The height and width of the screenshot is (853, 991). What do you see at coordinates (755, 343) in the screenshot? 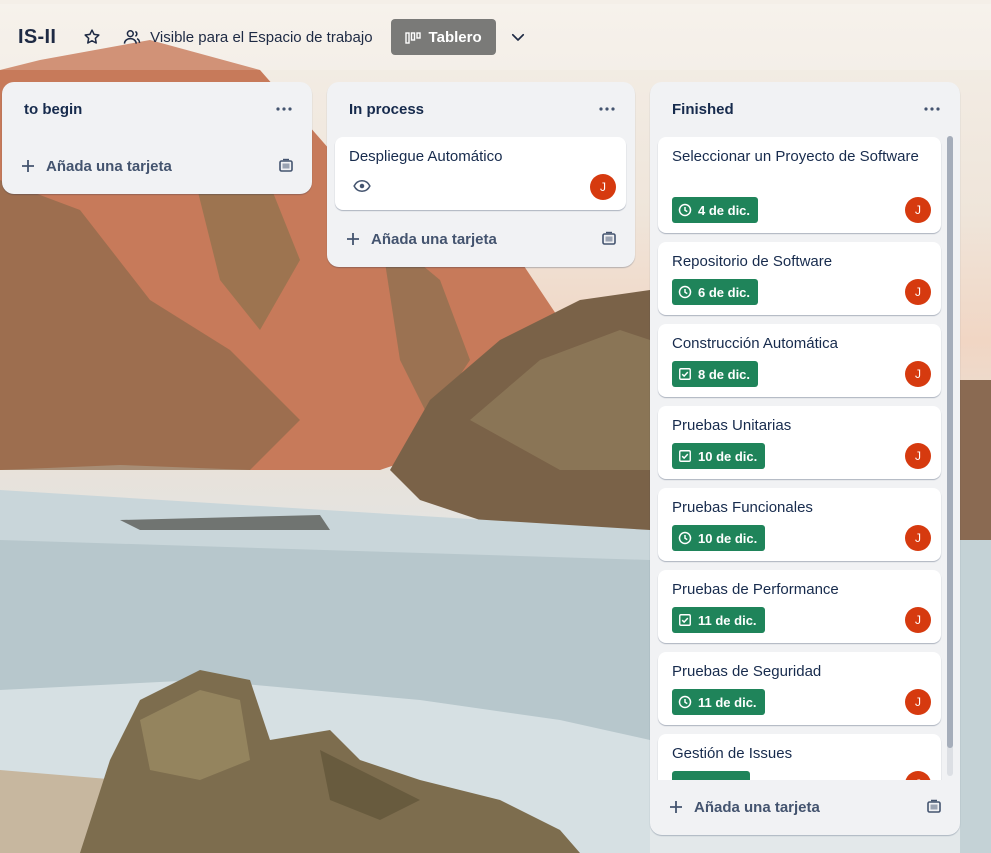
I see `card-title: Construcción Automática` at bounding box center [755, 343].